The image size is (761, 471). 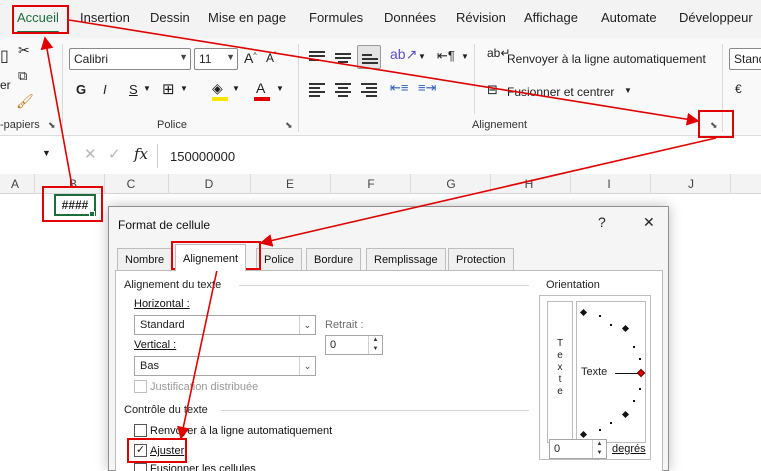 I want to click on tab-revision: Révision, so click(x=481, y=17).